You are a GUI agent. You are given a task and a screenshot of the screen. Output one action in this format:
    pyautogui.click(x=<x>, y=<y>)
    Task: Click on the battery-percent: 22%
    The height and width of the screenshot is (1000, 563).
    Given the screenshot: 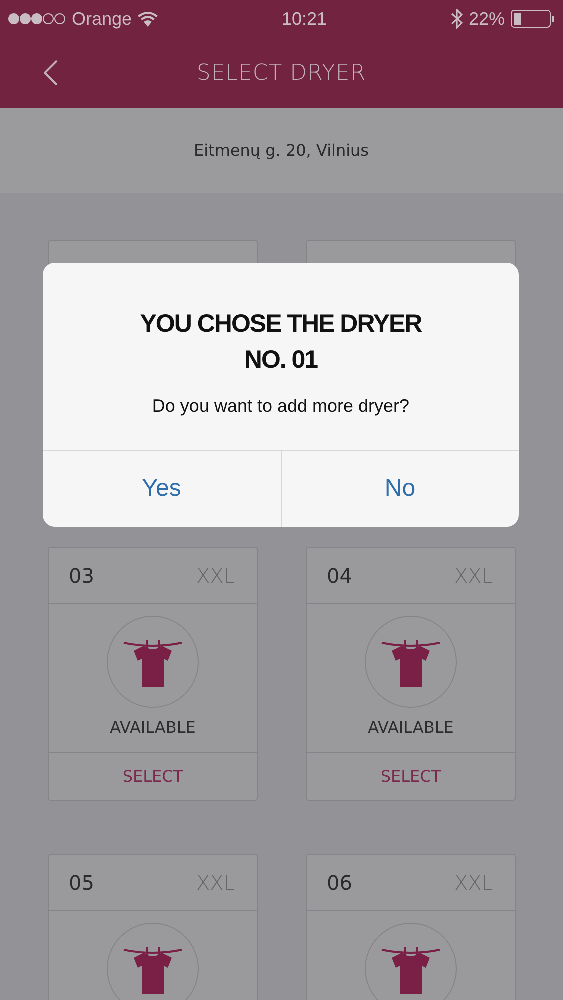 What is the action you would take?
    pyautogui.click(x=486, y=19)
    